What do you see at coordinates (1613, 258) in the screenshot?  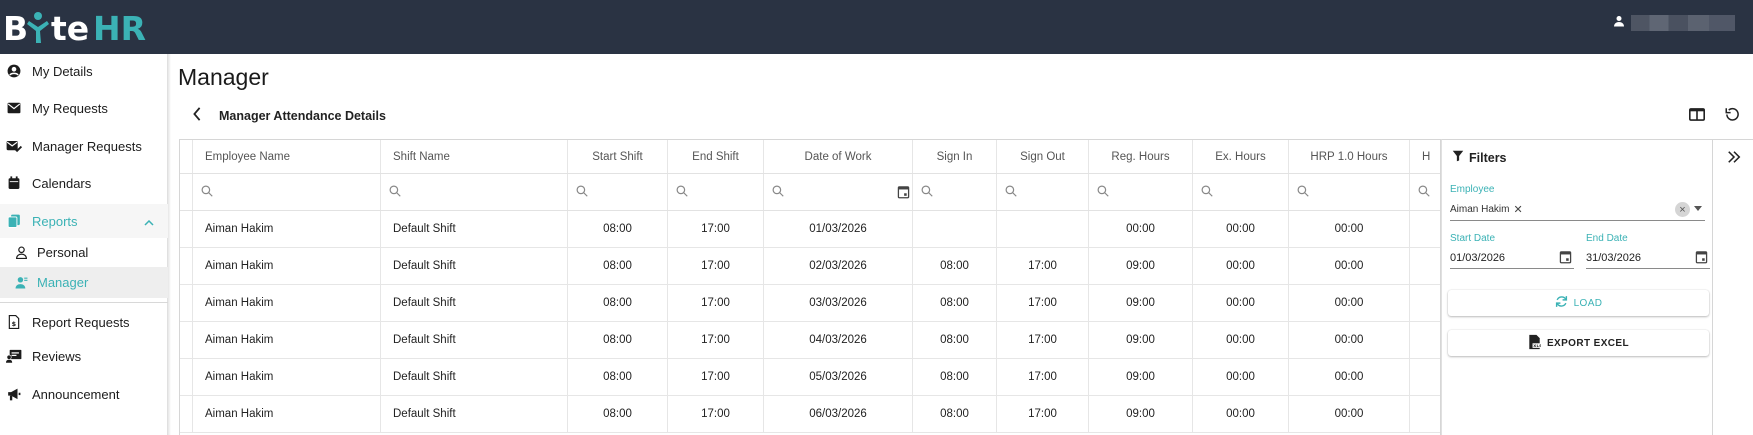 I see `end-date-field: 31/03/2026` at bounding box center [1613, 258].